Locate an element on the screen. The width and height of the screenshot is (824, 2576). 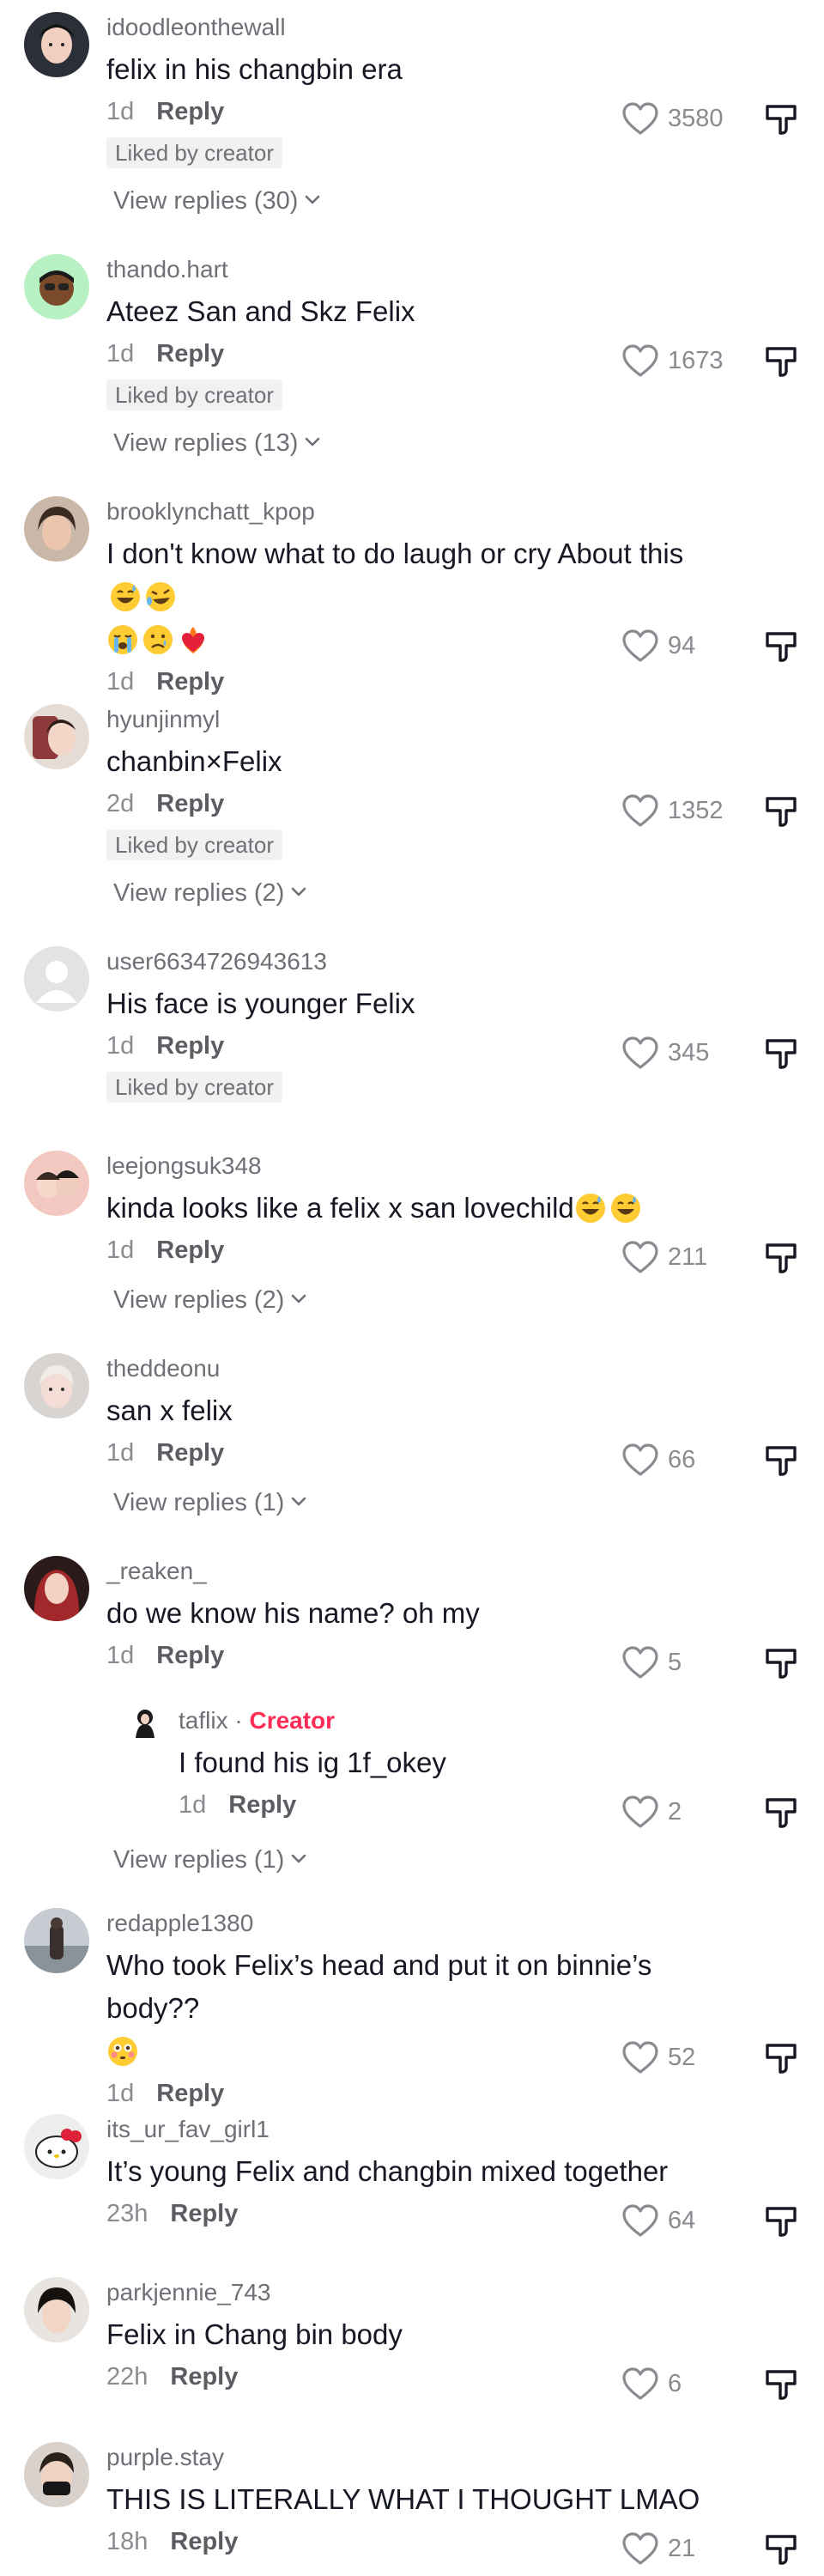
like-button: 1352 is located at coordinates (685, 810).